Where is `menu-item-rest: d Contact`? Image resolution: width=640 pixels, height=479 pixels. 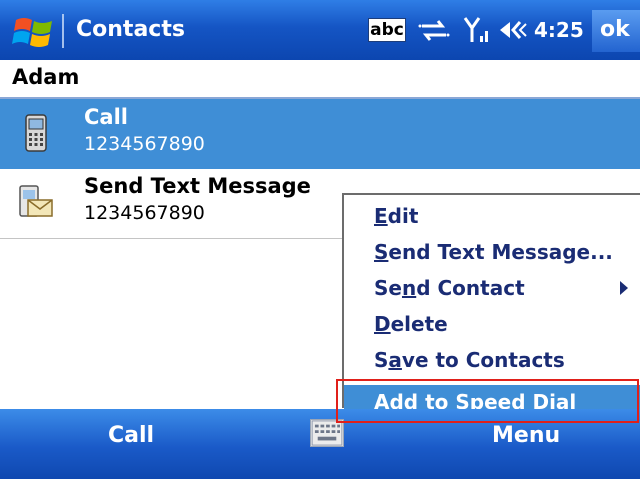 menu-item-rest: d Contact is located at coordinates (470, 288).